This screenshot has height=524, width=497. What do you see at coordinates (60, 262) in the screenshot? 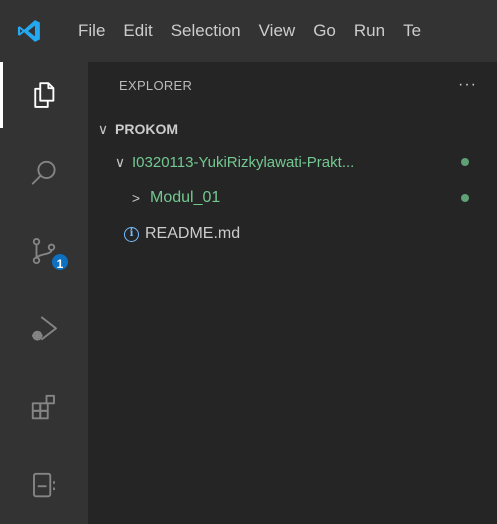
I see `source-control-badge: 1` at bounding box center [60, 262].